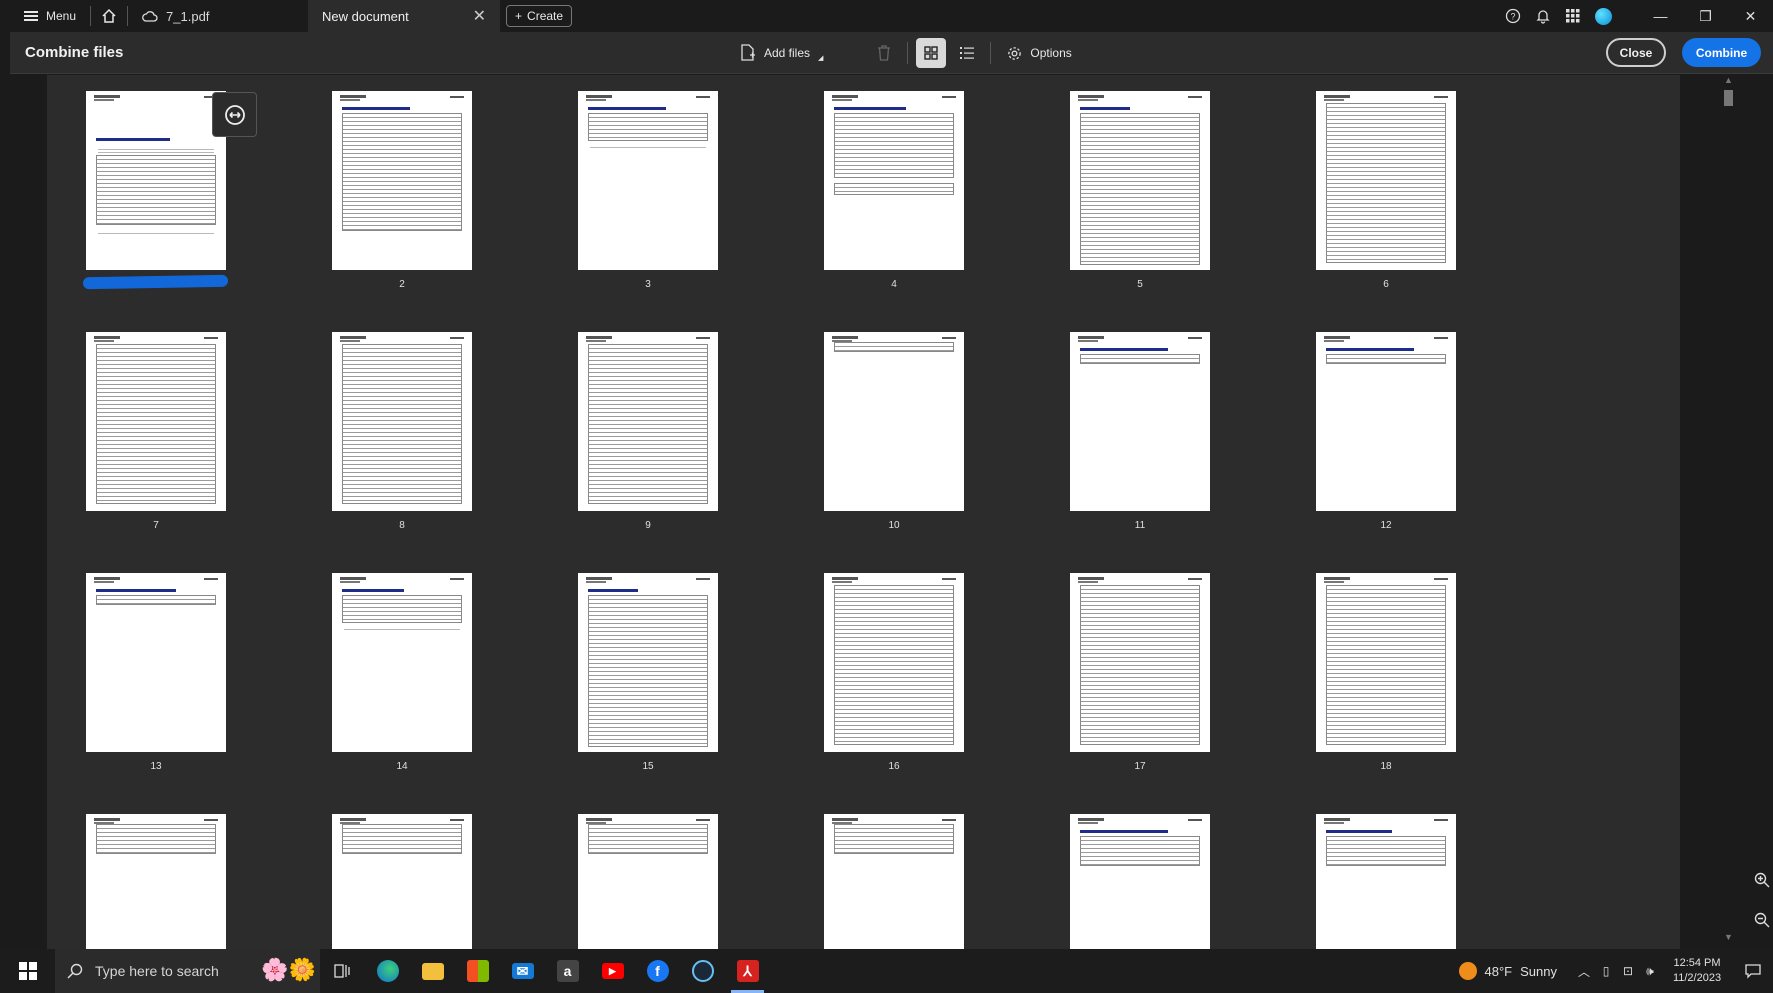 The width and height of the screenshot is (1773, 993). Describe the element at coordinates (1039, 53) in the screenshot. I see `options-button: Options` at that location.